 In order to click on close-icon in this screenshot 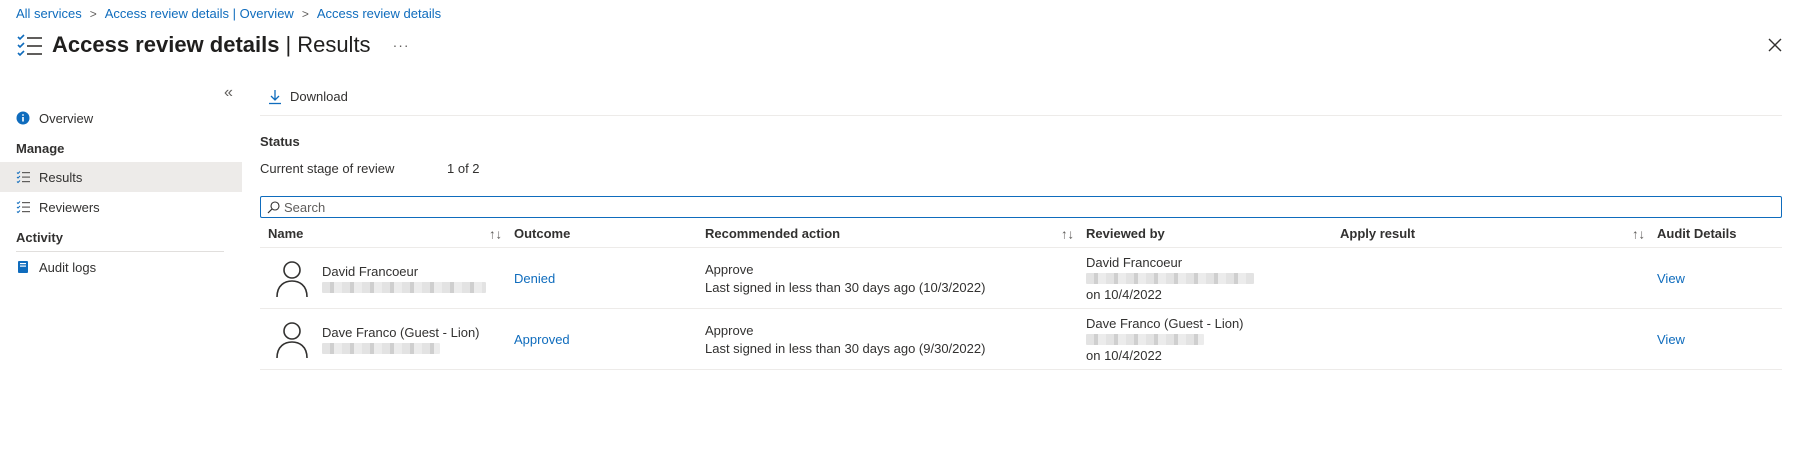, I will do `click(1775, 45)`.